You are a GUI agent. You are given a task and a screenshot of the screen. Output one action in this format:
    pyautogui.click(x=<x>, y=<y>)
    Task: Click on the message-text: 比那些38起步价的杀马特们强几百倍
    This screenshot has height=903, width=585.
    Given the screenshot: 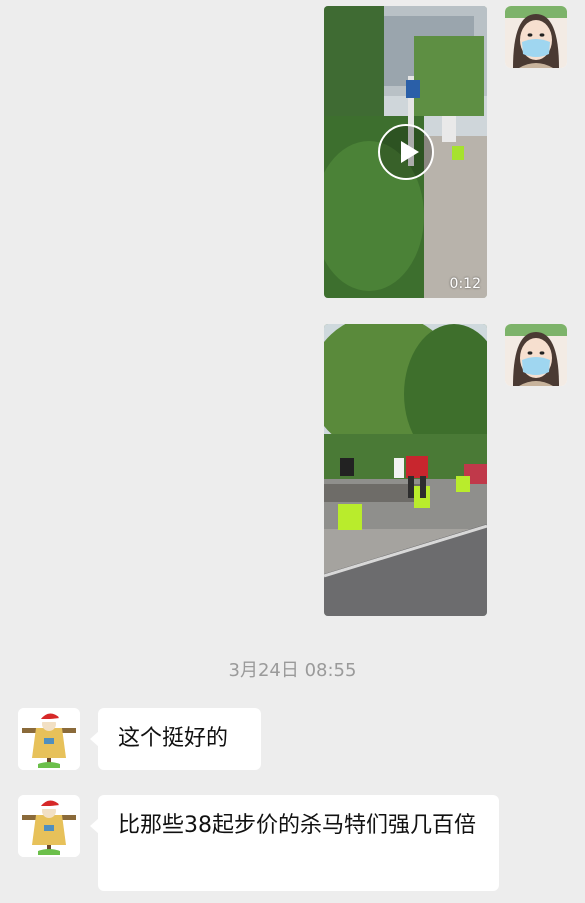 What is the action you would take?
    pyautogui.click(x=297, y=825)
    